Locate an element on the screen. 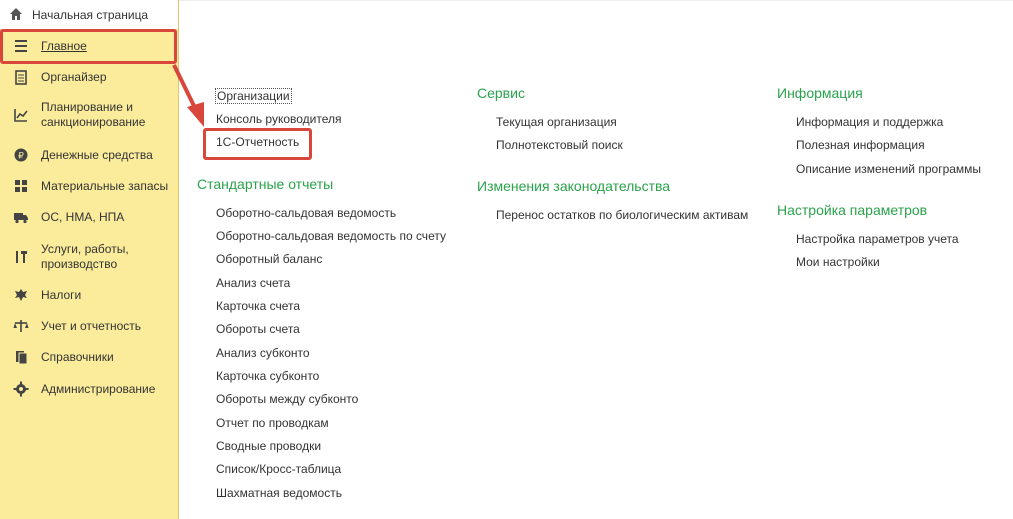 The width and height of the screenshot is (1013, 519). link-1c-reporting: 1С-Отчетность is located at coordinates (257, 142).